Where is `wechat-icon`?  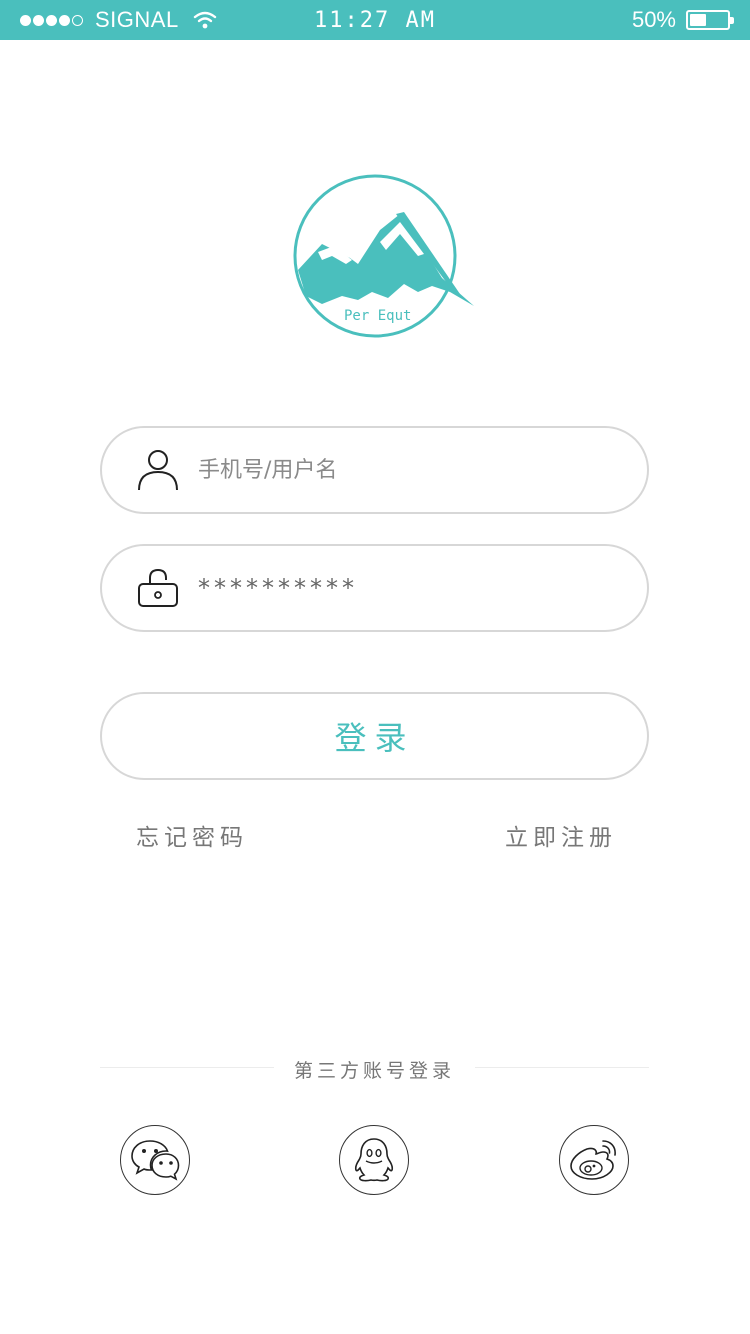 wechat-icon is located at coordinates (155, 1160).